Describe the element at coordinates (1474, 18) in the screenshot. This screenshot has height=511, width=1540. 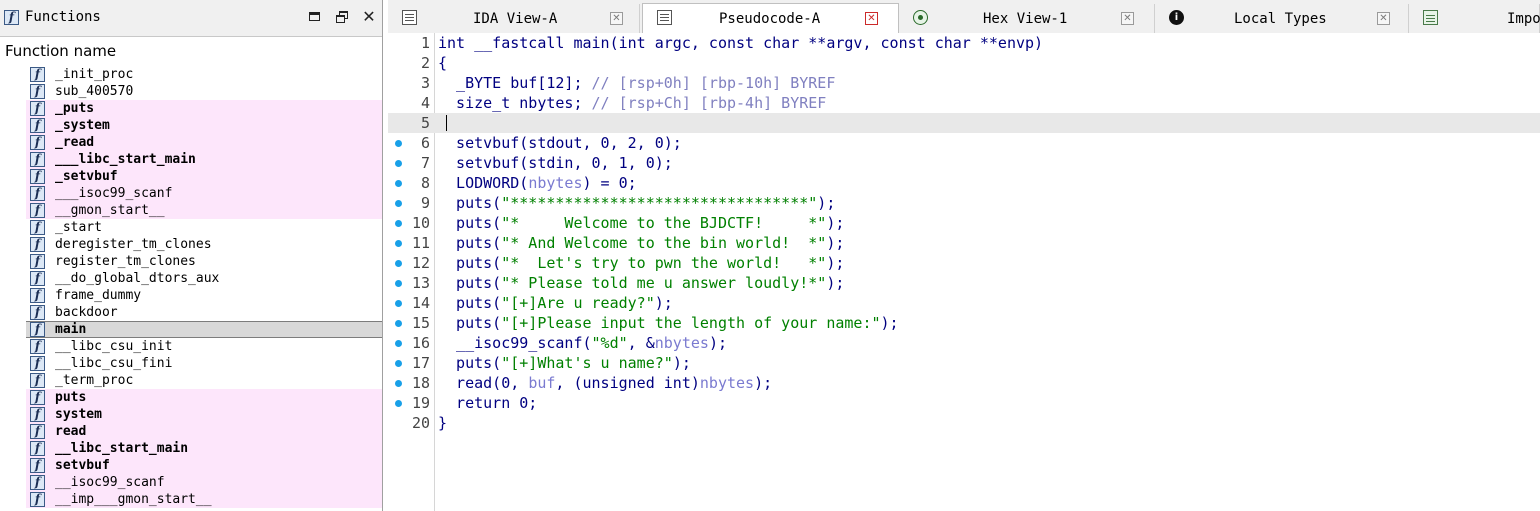
I see `tab-impo: Impo` at that location.